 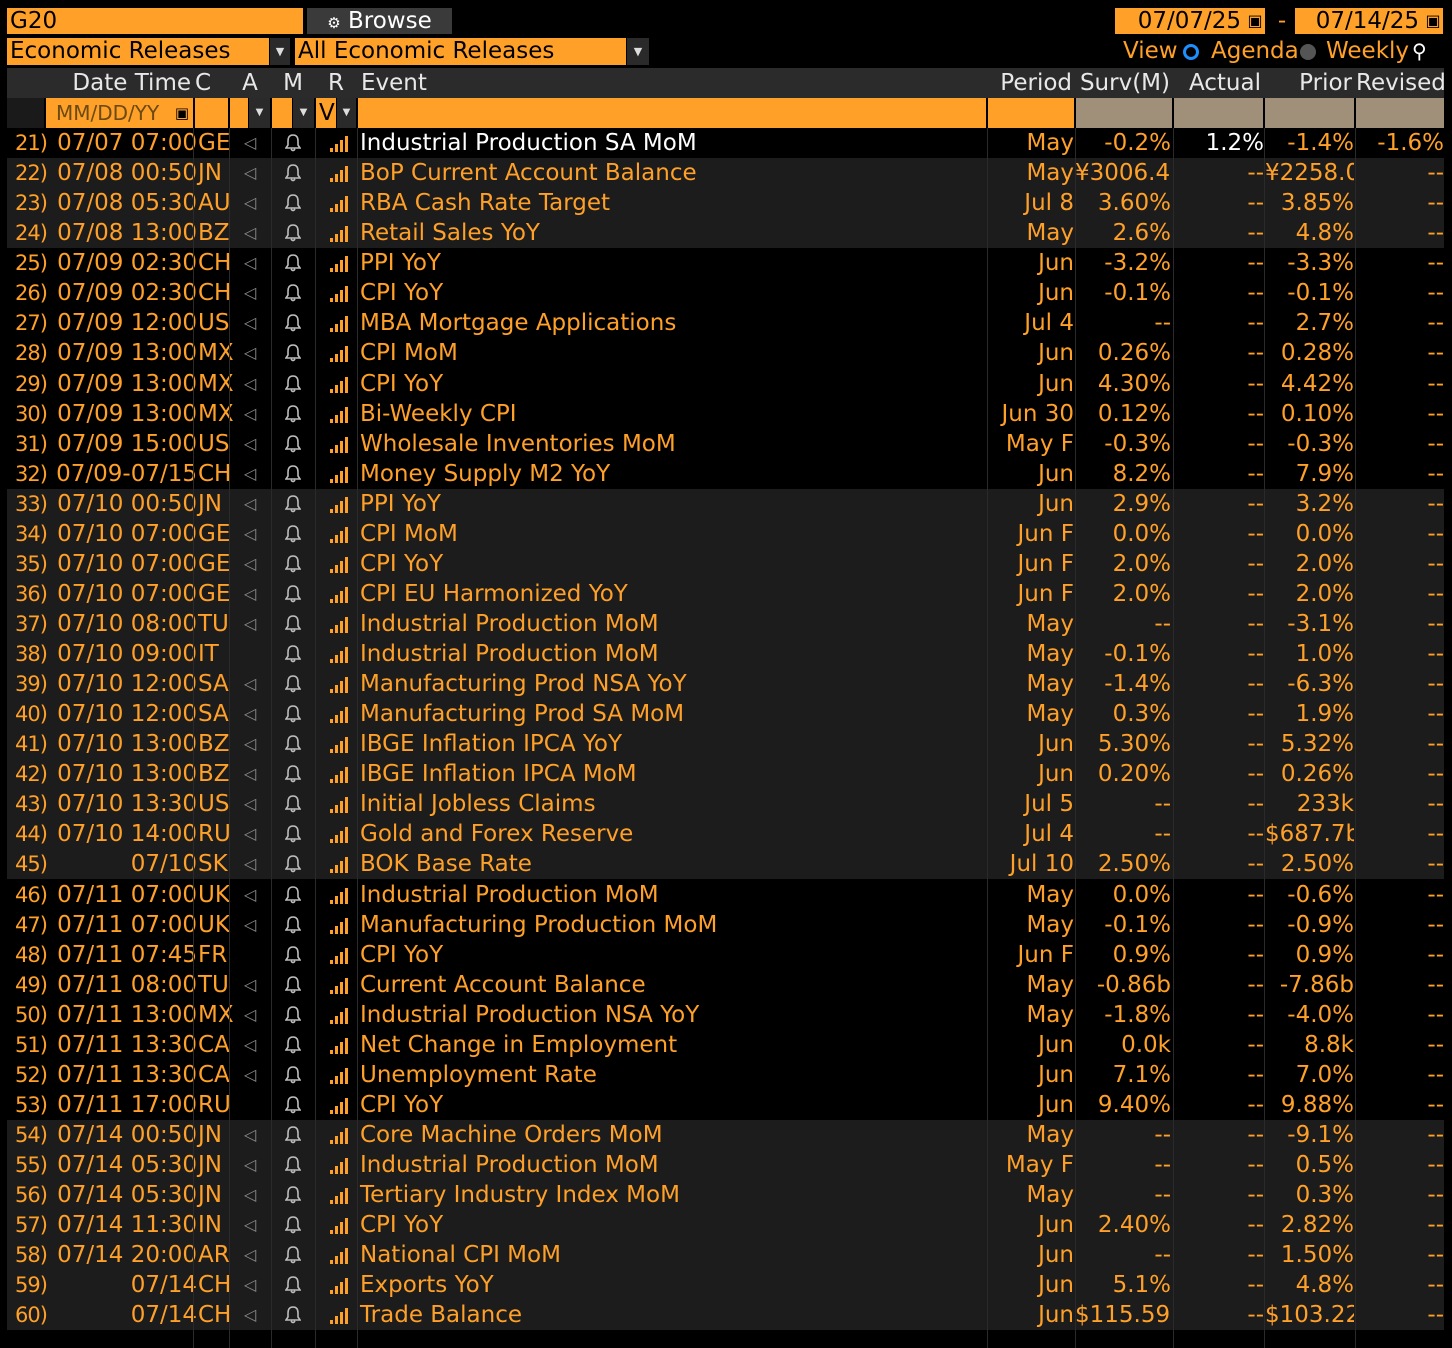 I want to click on row-event: Industrial Production SA MoM, so click(x=670, y=143).